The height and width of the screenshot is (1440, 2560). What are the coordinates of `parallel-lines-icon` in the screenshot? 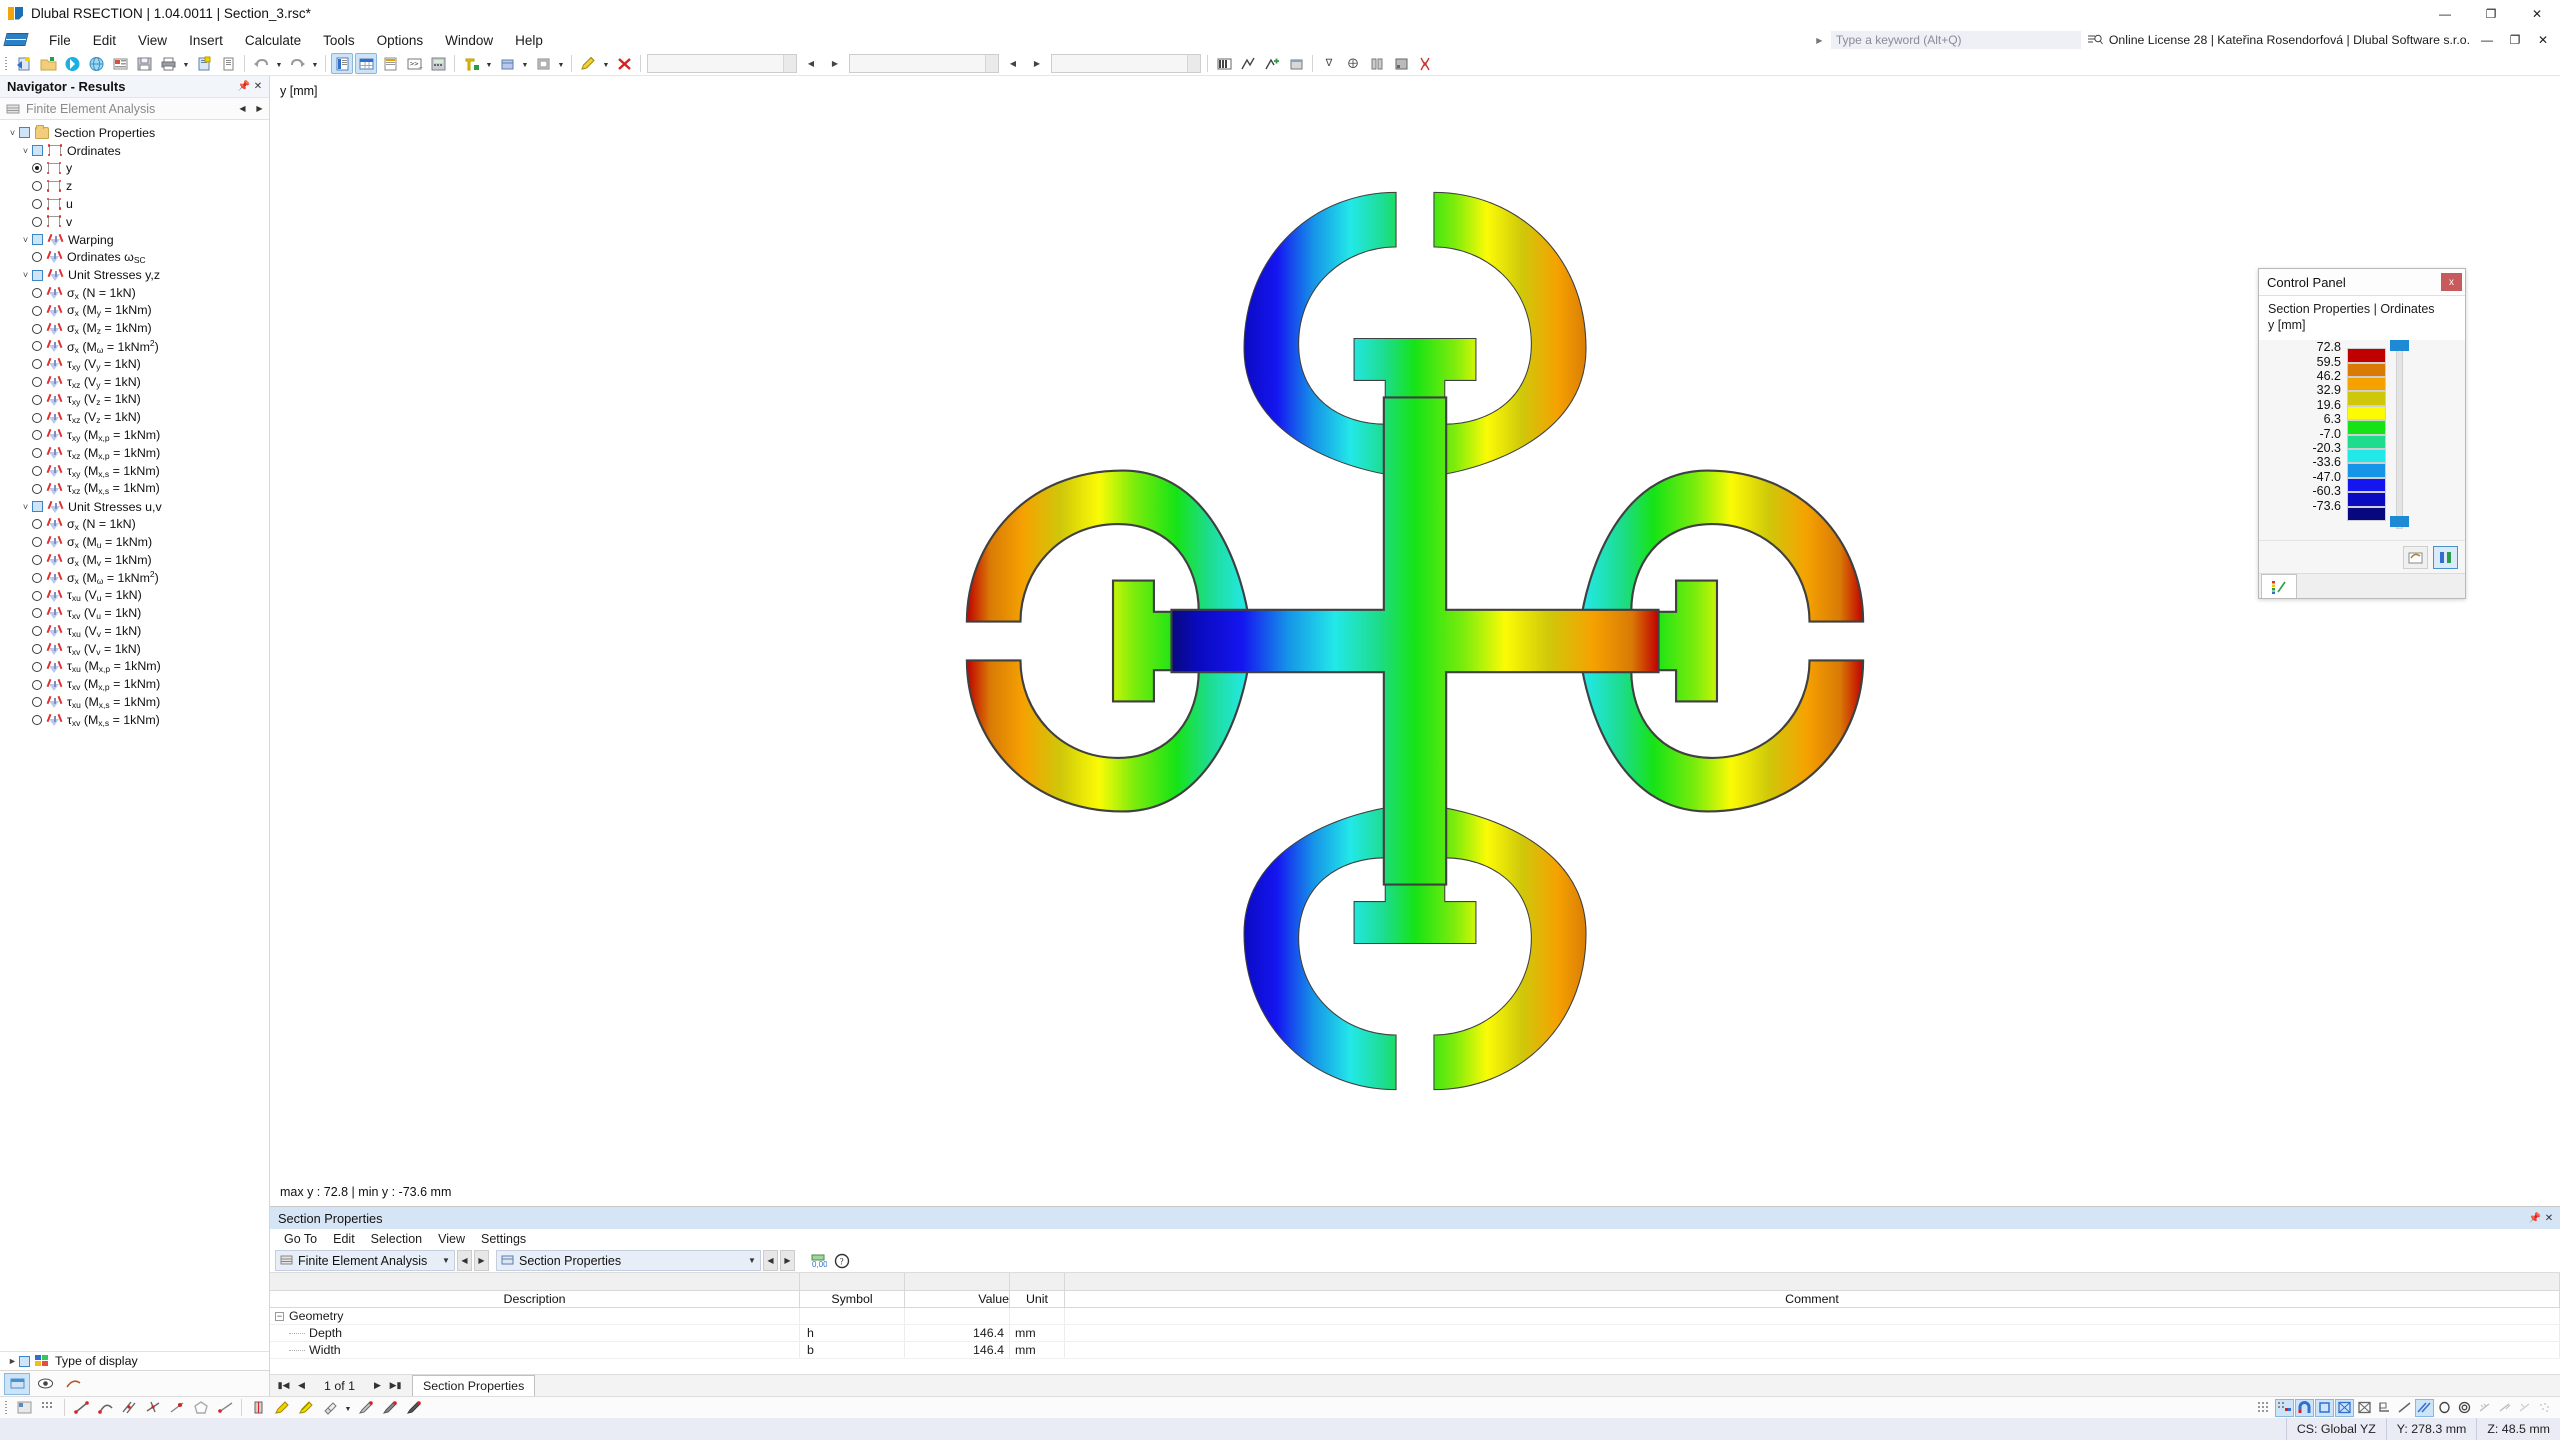 It's located at (129, 1407).